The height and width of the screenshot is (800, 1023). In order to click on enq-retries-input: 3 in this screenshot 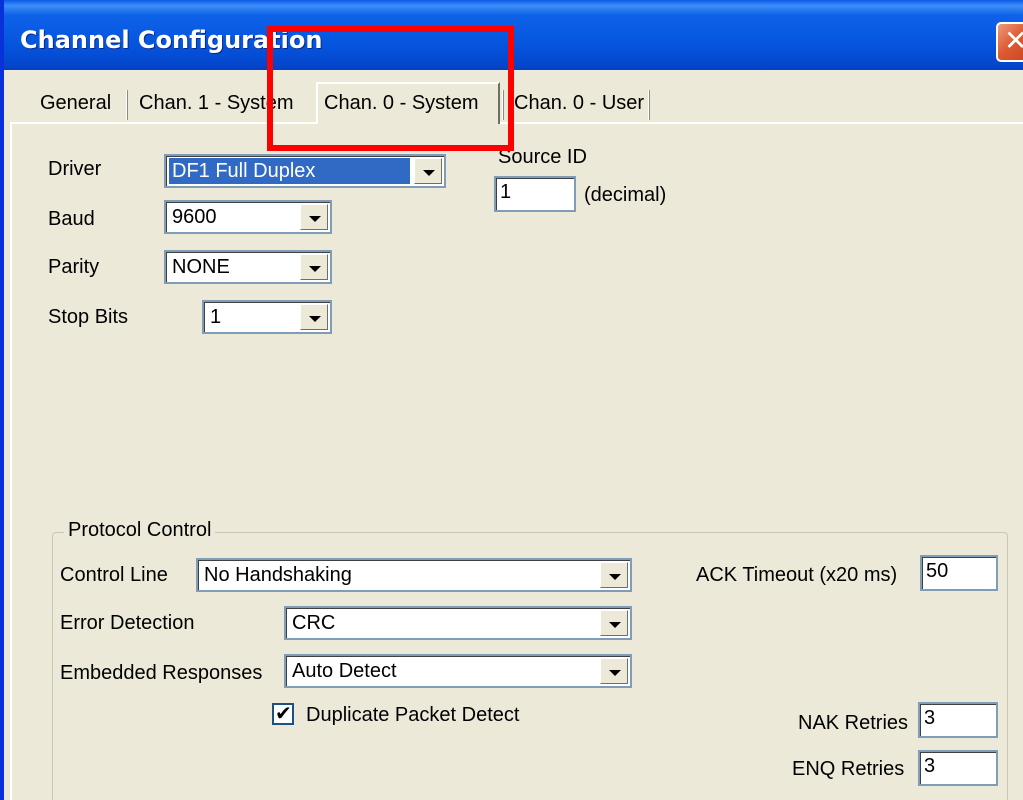, I will do `click(958, 768)`.